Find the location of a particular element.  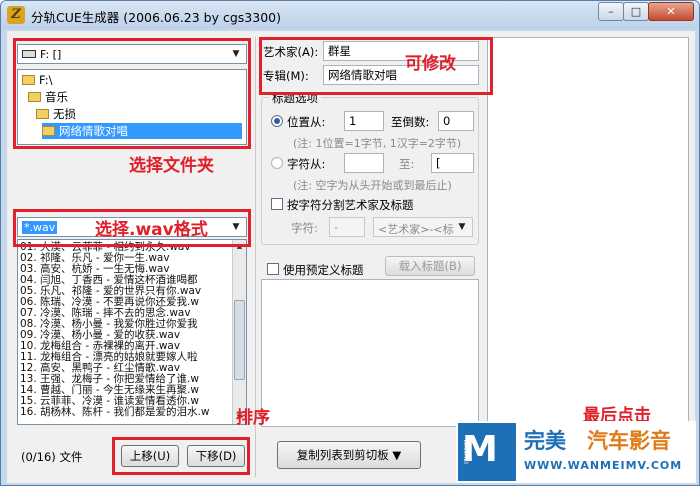

predef-title-editor is located at coordinates (370, 353).